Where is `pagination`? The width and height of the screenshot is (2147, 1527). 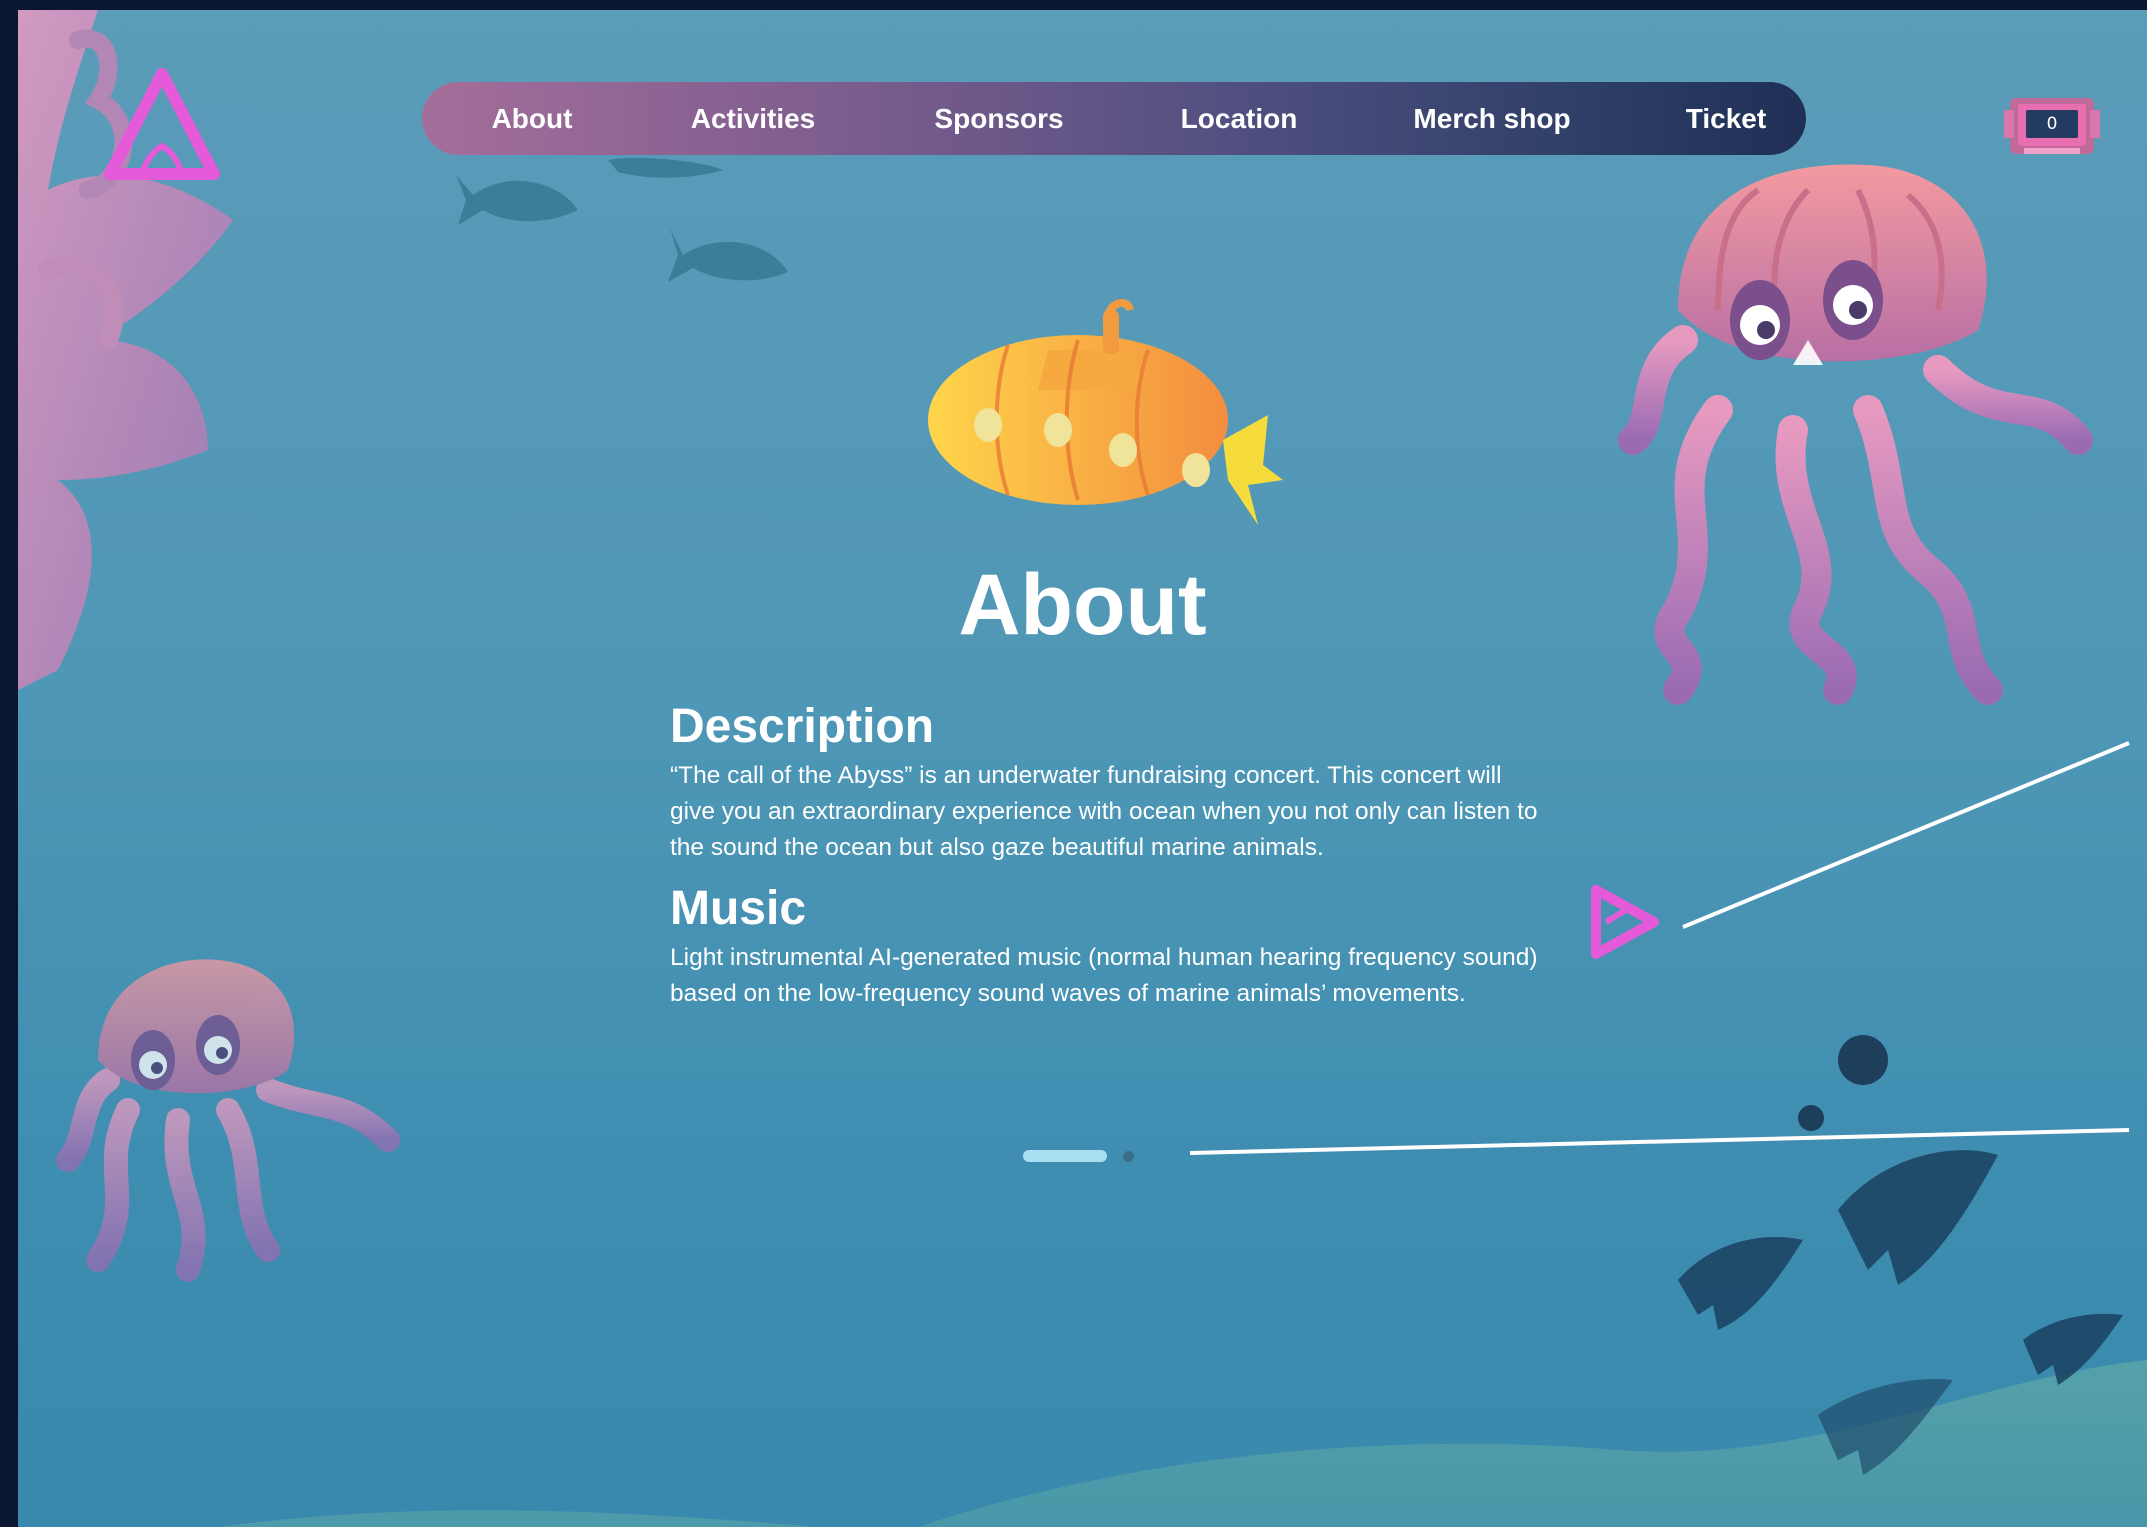 pagination is located at coordinates (1078, 1157).